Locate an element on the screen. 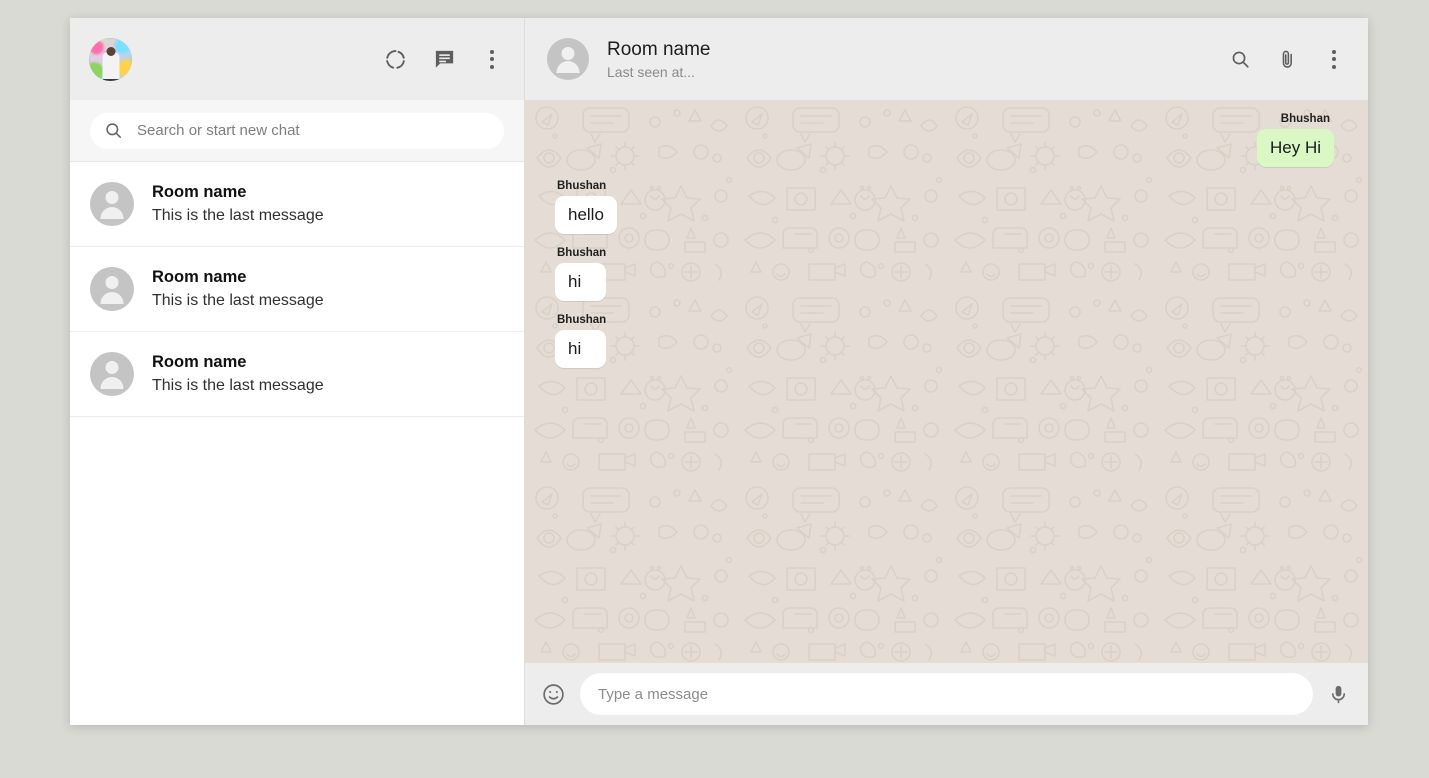 This screenshot has width=1429, height=778. chat-header-actions is located at coordinates (1287, 59).